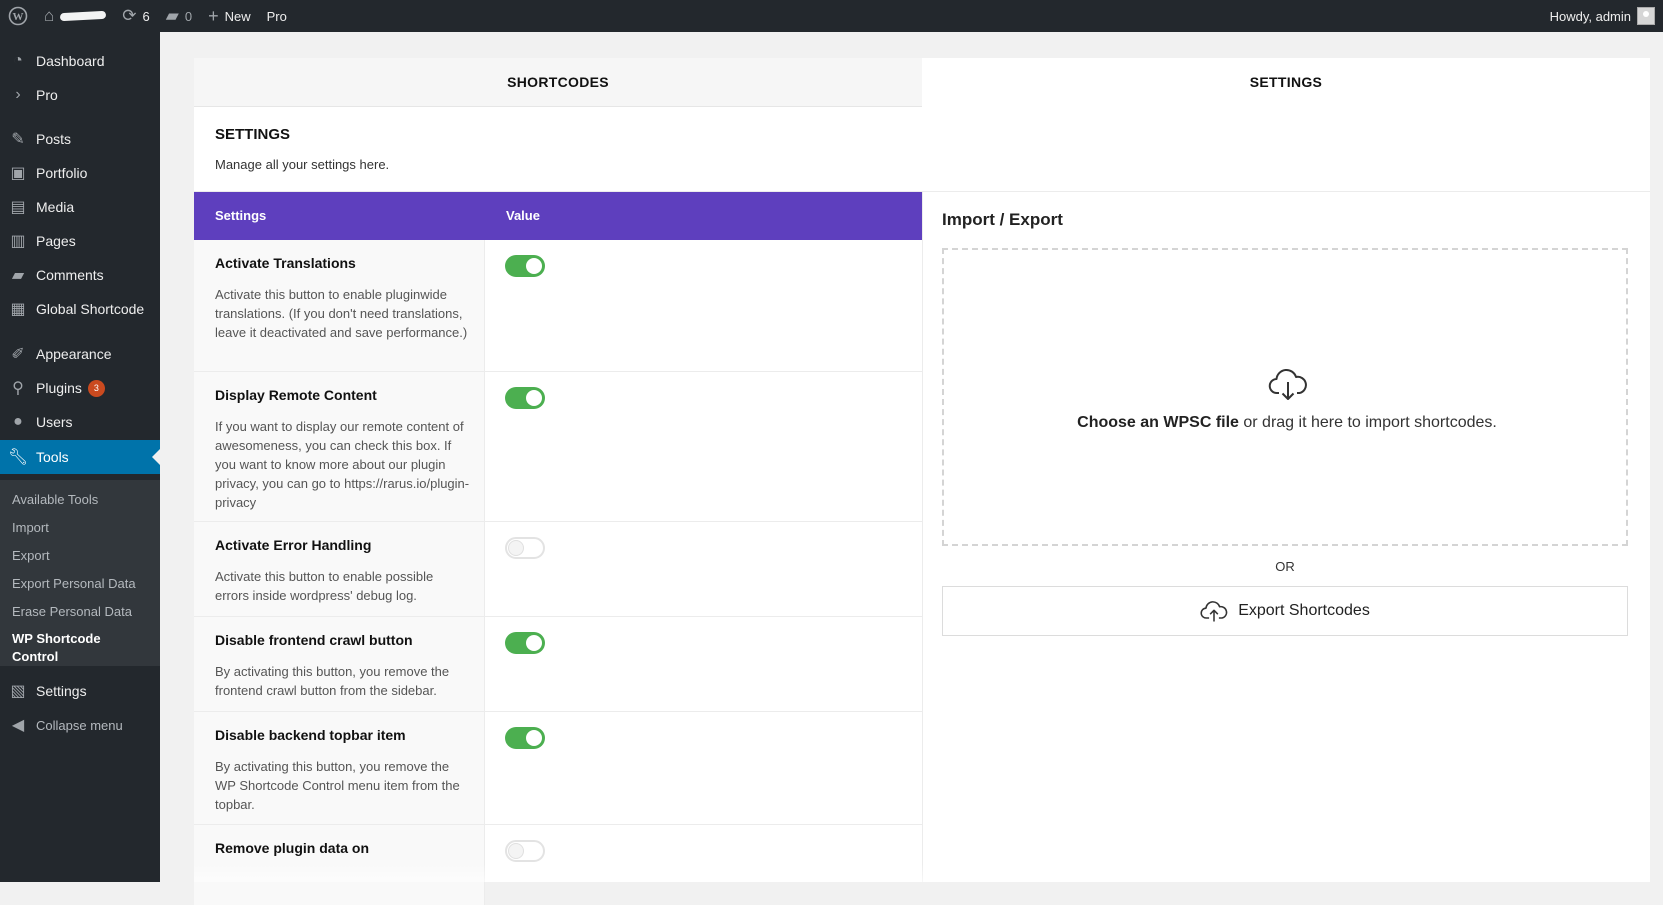 This screenshot has width=1663, height=905. I want to click on wordpress-logo-icon: W, so click(18, 16).